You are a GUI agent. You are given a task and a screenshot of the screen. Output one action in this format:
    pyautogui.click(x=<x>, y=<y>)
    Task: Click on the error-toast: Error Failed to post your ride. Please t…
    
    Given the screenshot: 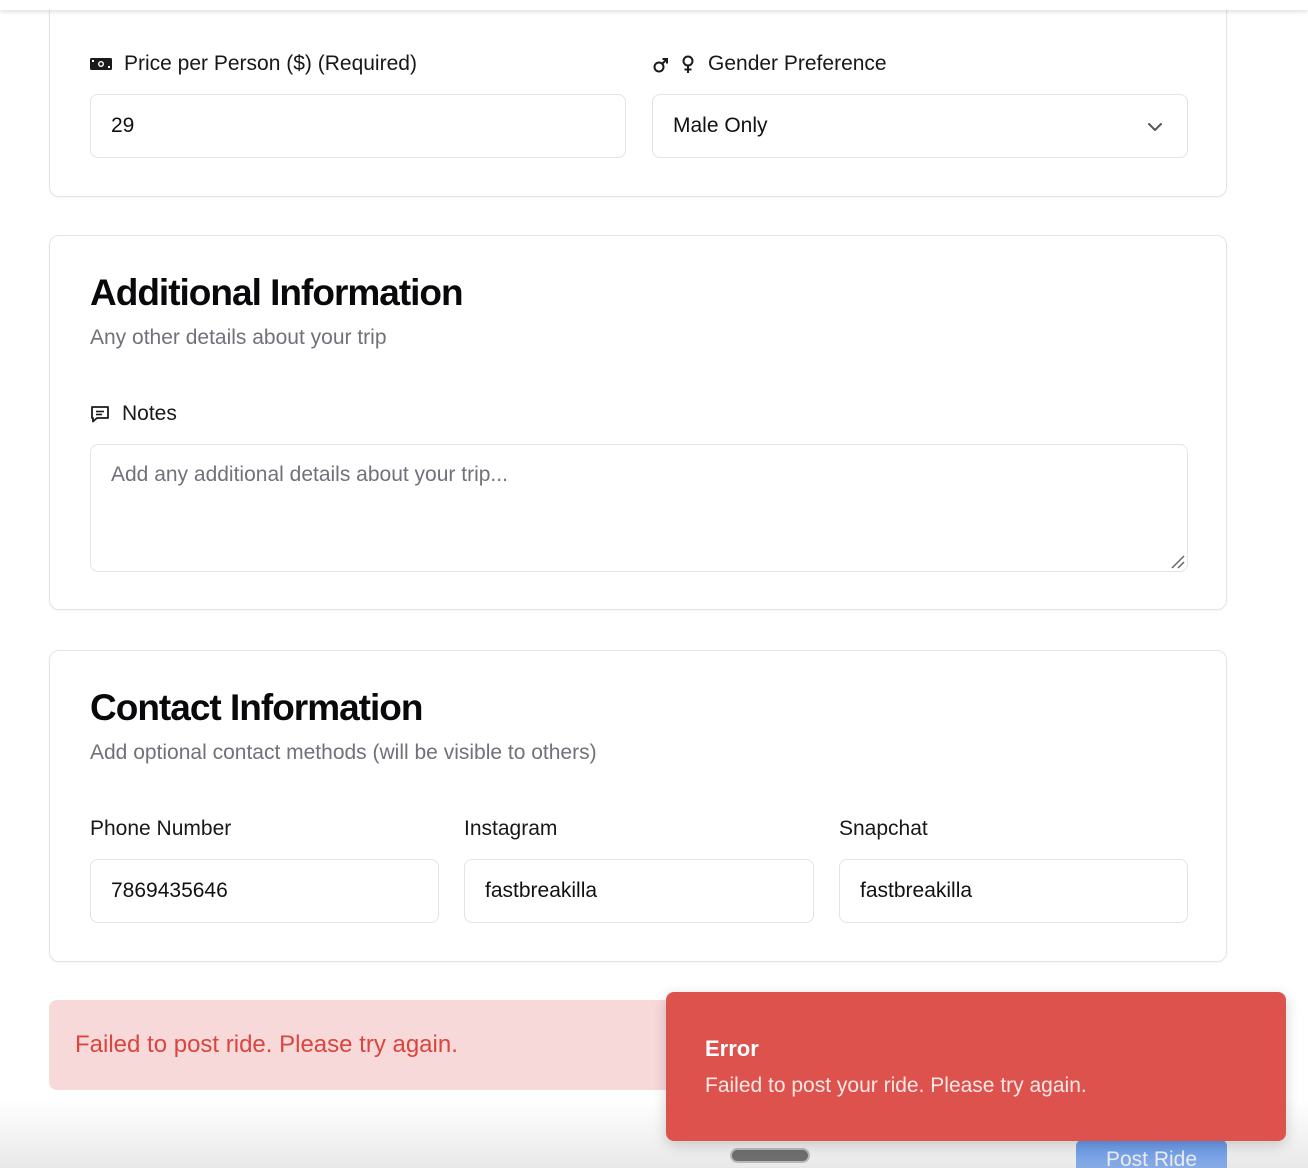 What is the action you would take?
    pyautogui.click(x=976, y=1066)
    